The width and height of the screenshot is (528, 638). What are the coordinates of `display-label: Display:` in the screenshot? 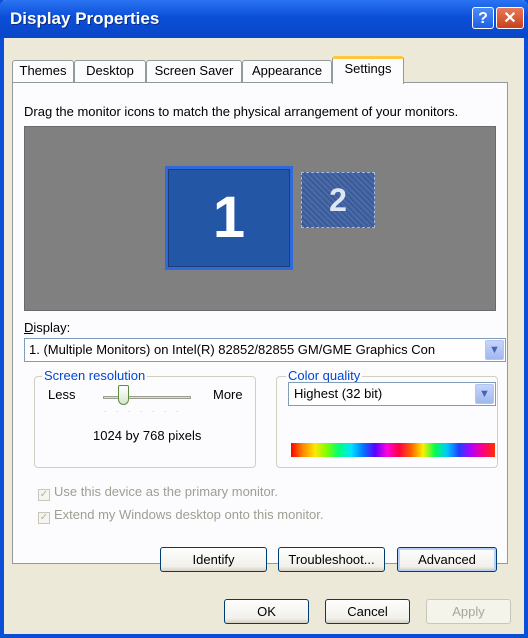 It's located at (47, 327).